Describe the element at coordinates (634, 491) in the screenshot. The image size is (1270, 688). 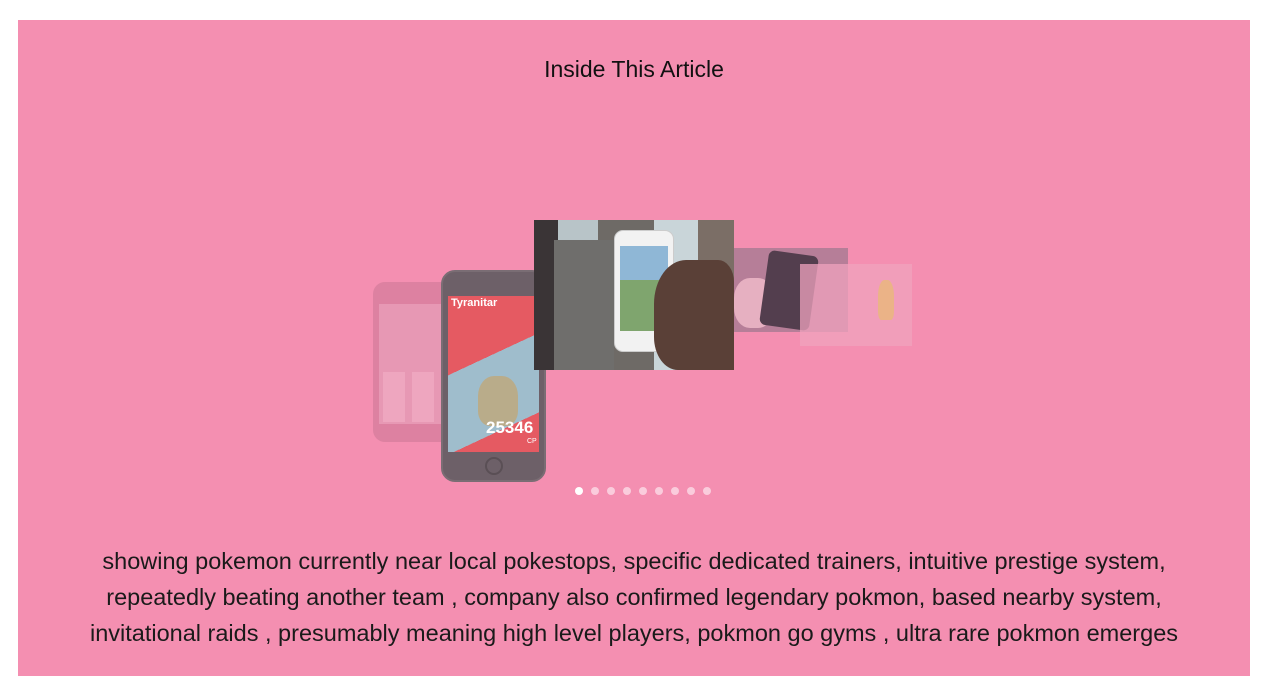
I see `carousel-pagination` at that location.